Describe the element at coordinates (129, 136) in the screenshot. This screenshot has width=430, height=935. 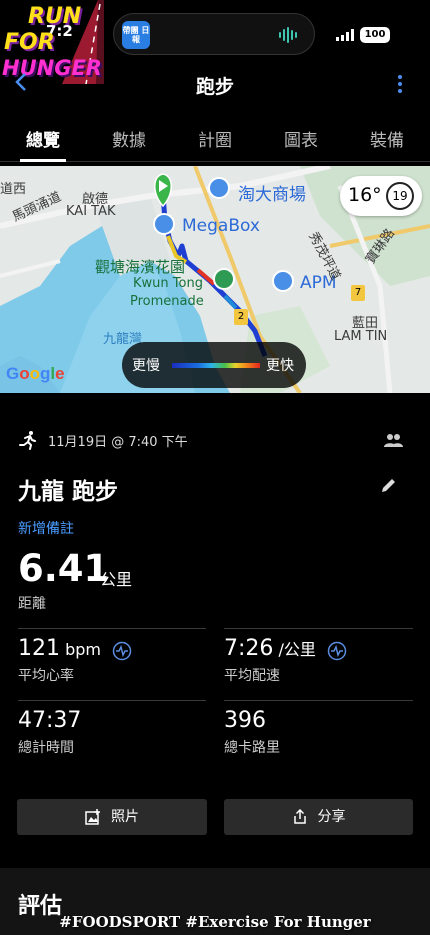
I see `tab-stats: 數據` at that location.